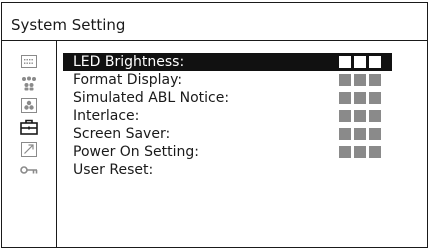 Image resolution: width=432 pixels, height=251 pixels. Describe the element at coordinates (128, 80) in the screenshot. I see `menu-item-label: Format Display:` at that location.